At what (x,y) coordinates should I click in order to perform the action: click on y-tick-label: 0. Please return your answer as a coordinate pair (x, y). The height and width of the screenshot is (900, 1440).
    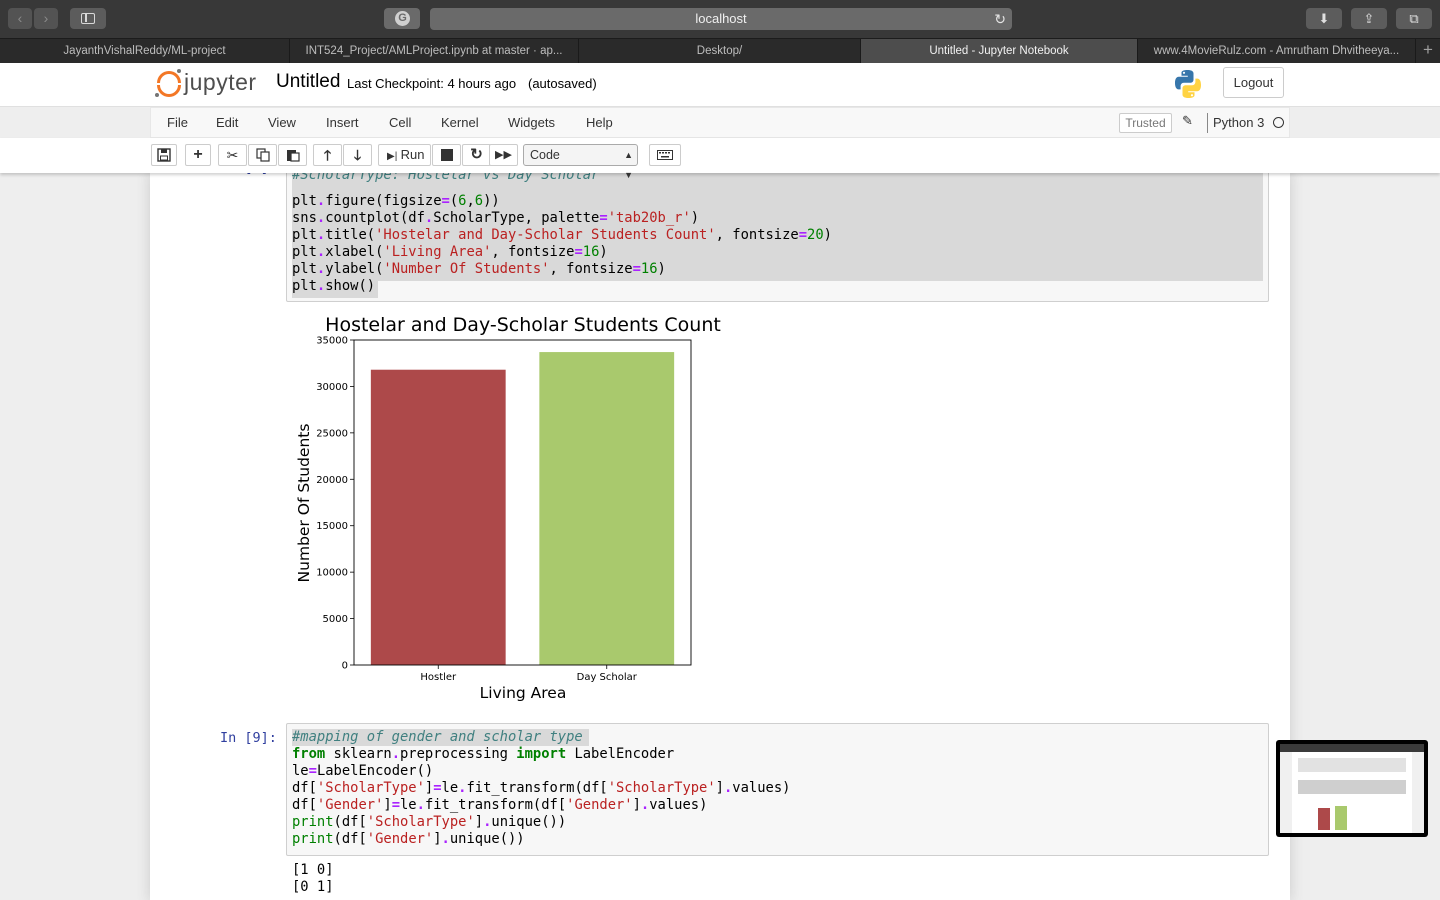
    Looking at the image, I should click on (345, 666).